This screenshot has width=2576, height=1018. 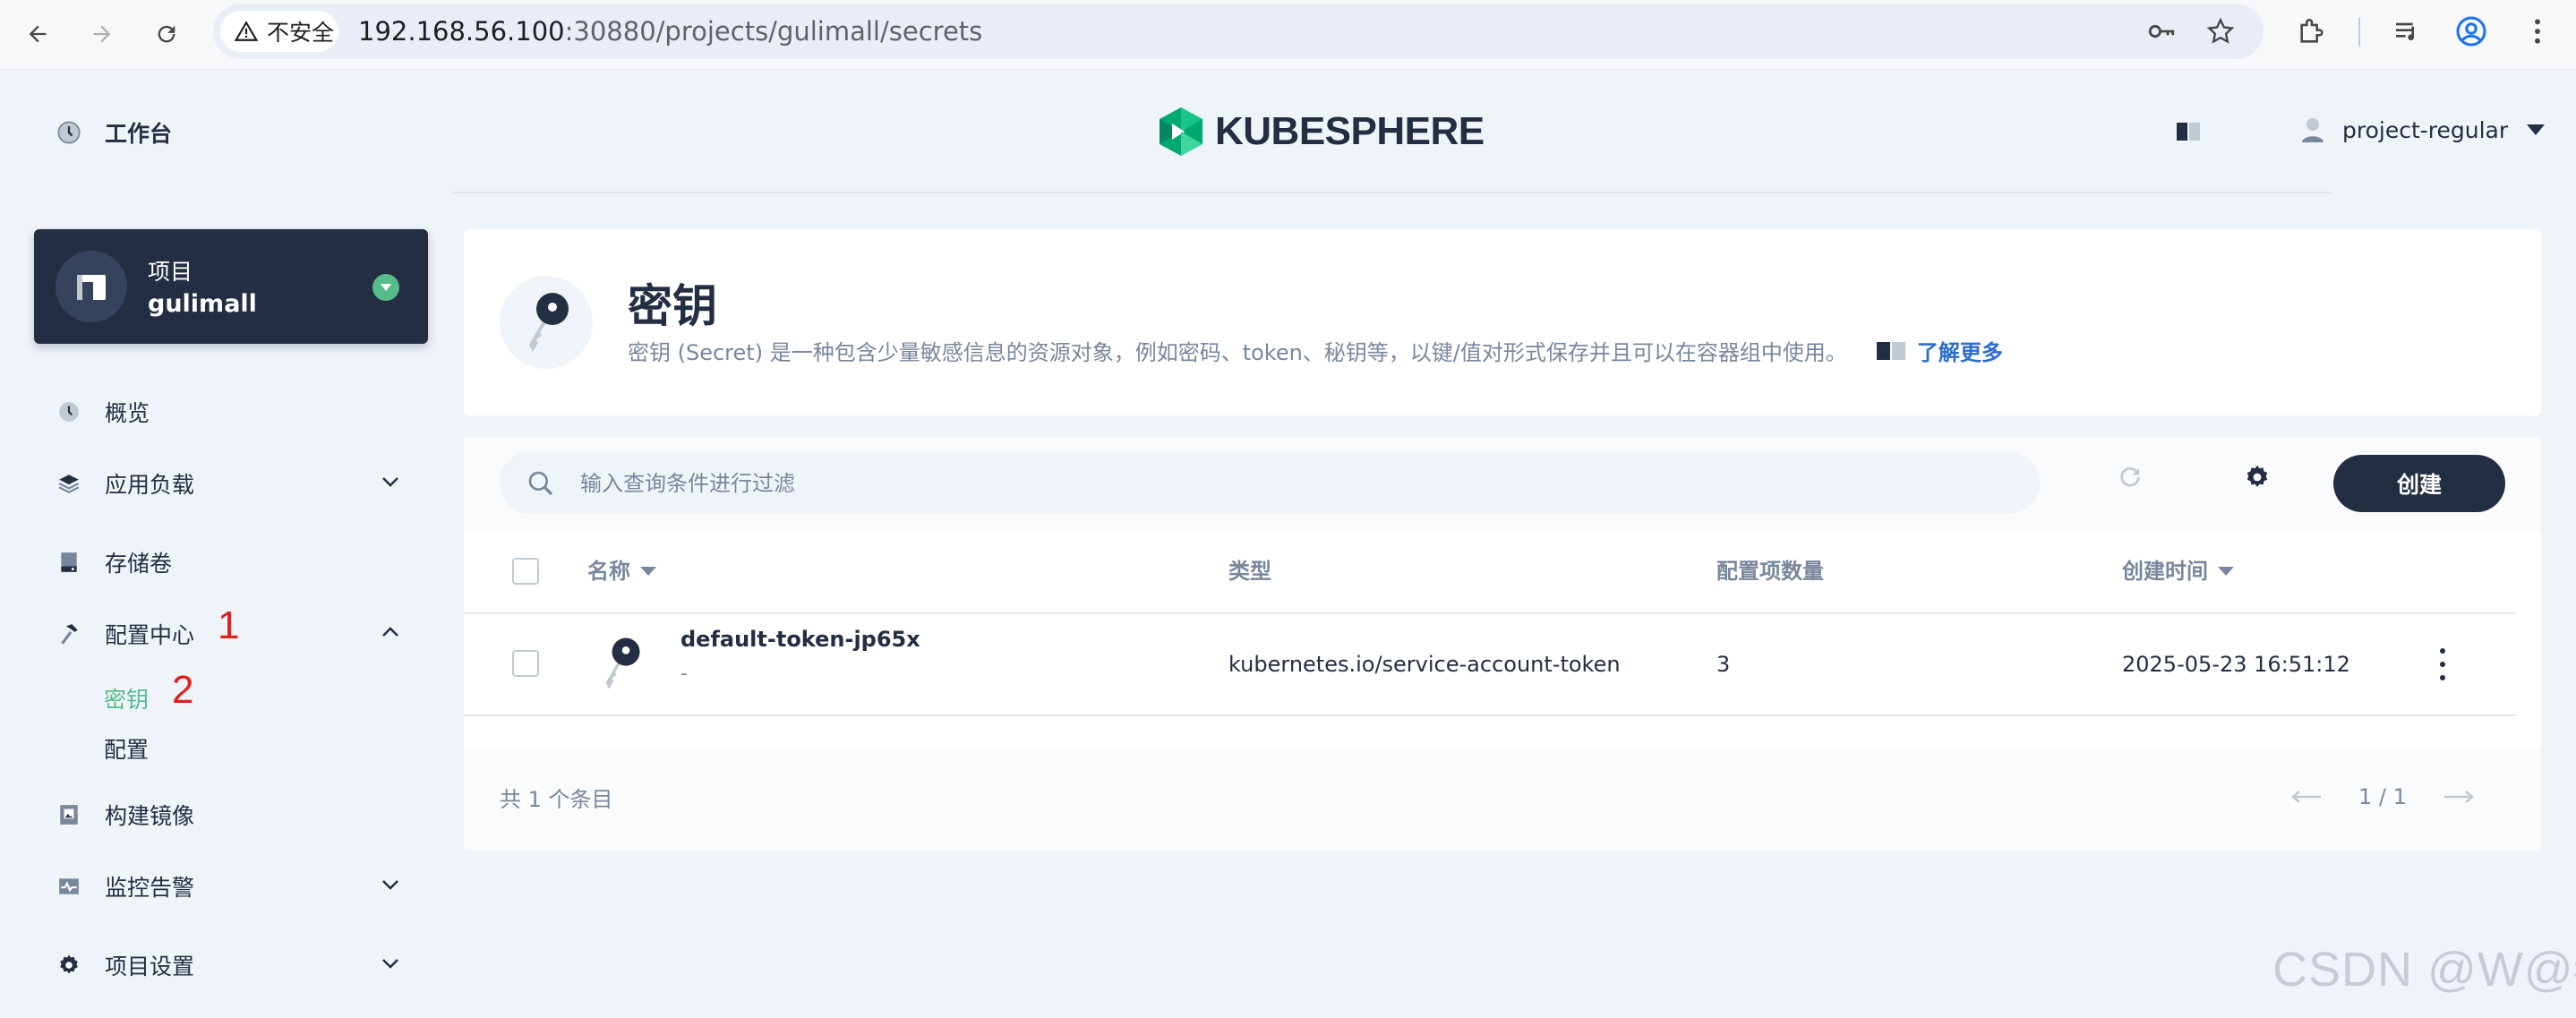 I want to click on username: project-regular, so click(x=2425, y=129).